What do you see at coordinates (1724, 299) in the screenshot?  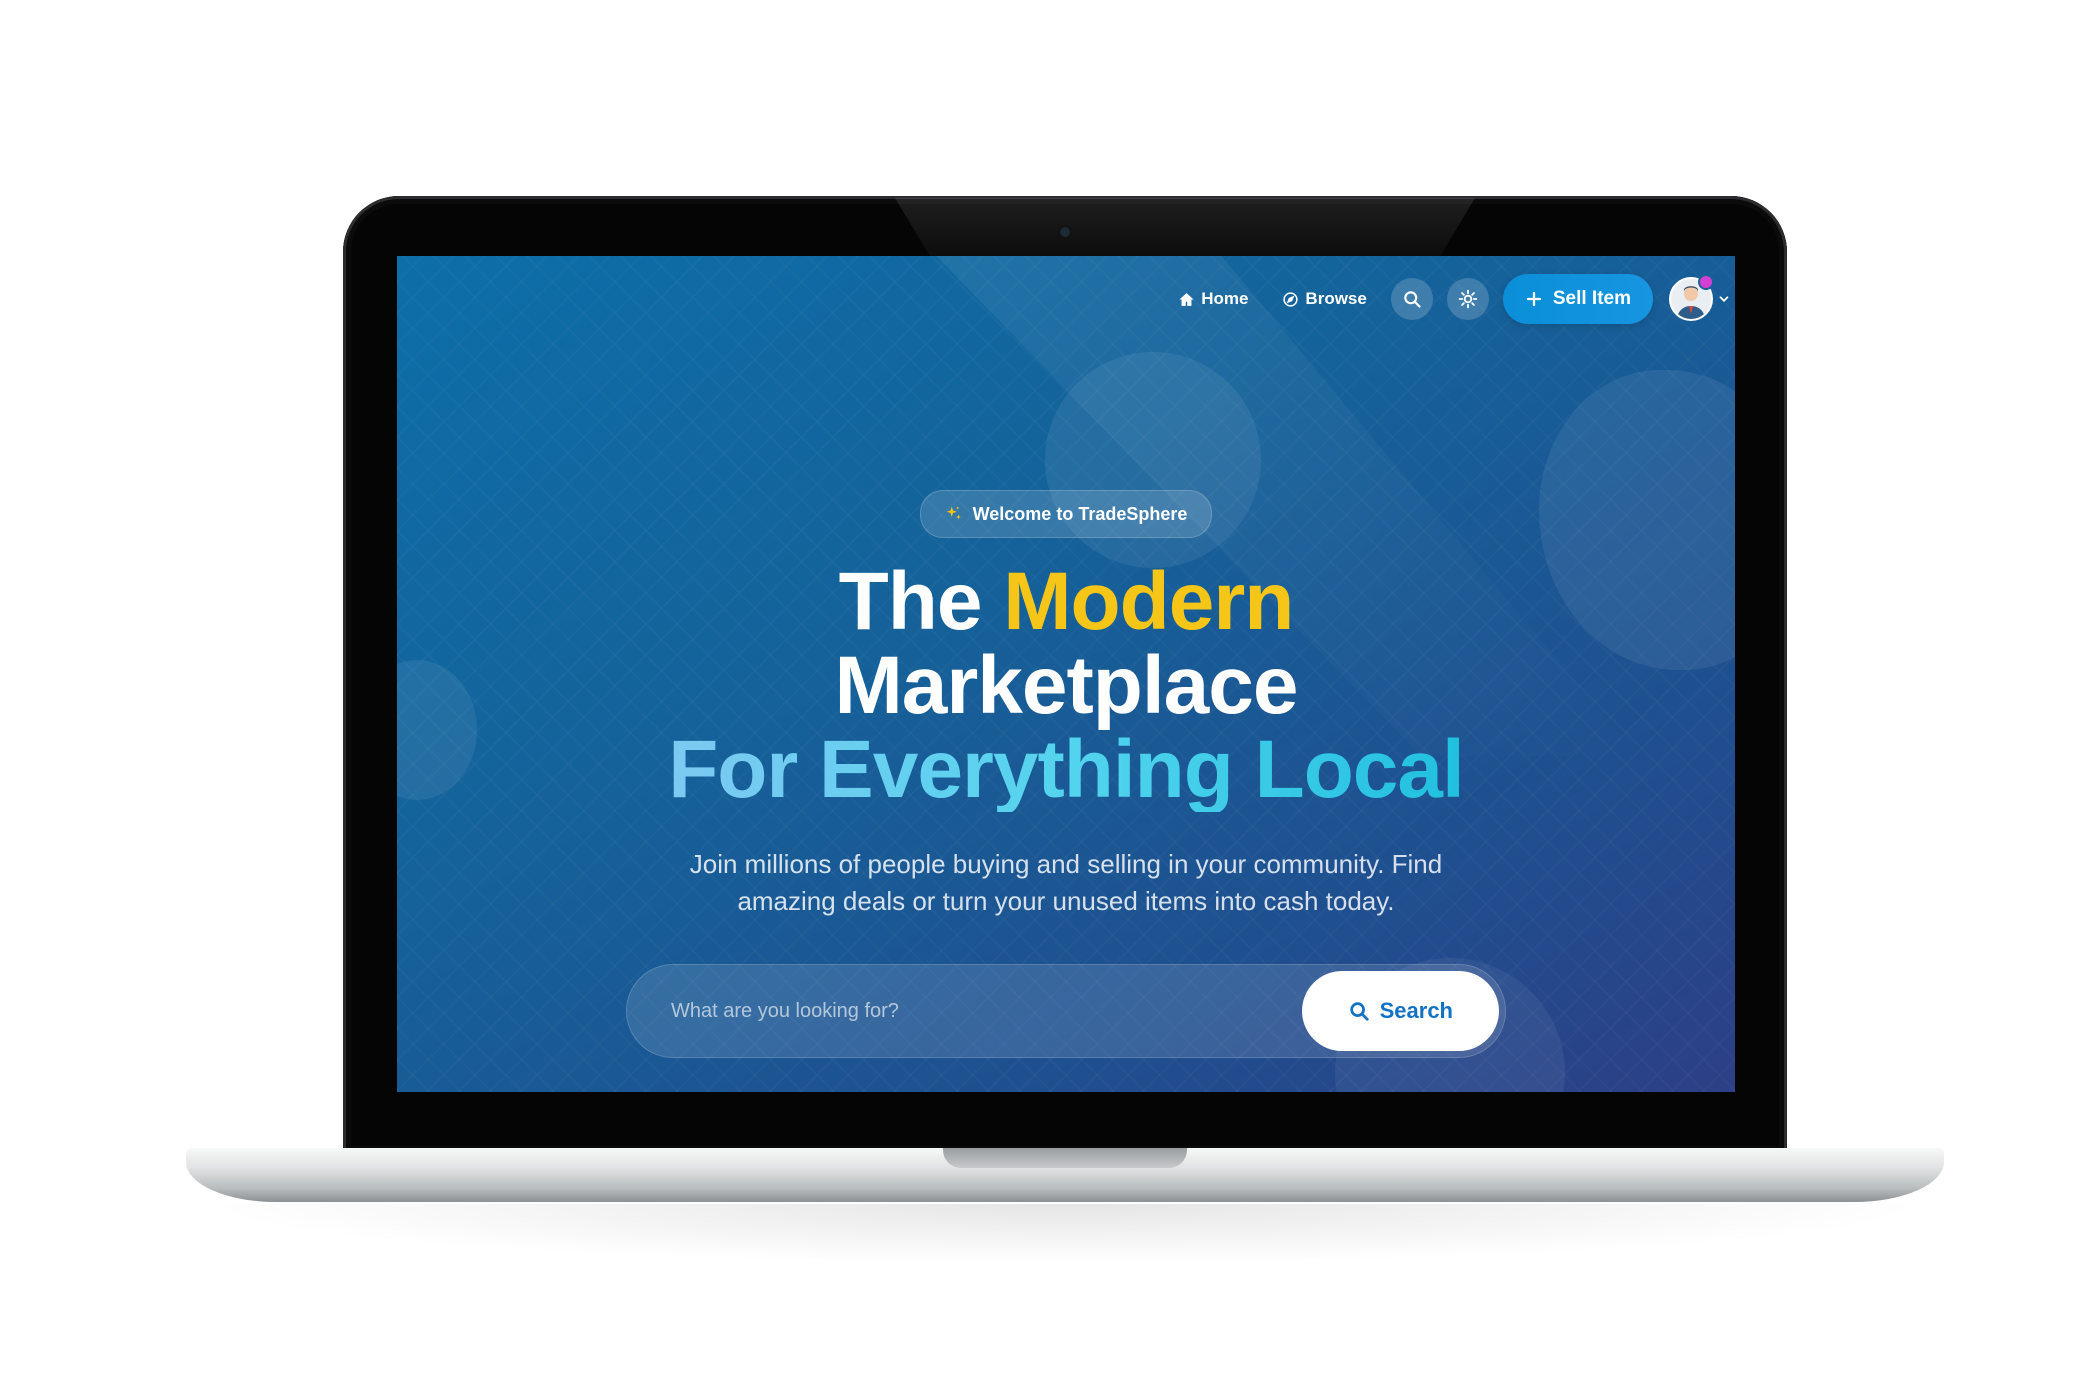 I see `chevron-down-icon` at bounding box center [1724, 299].